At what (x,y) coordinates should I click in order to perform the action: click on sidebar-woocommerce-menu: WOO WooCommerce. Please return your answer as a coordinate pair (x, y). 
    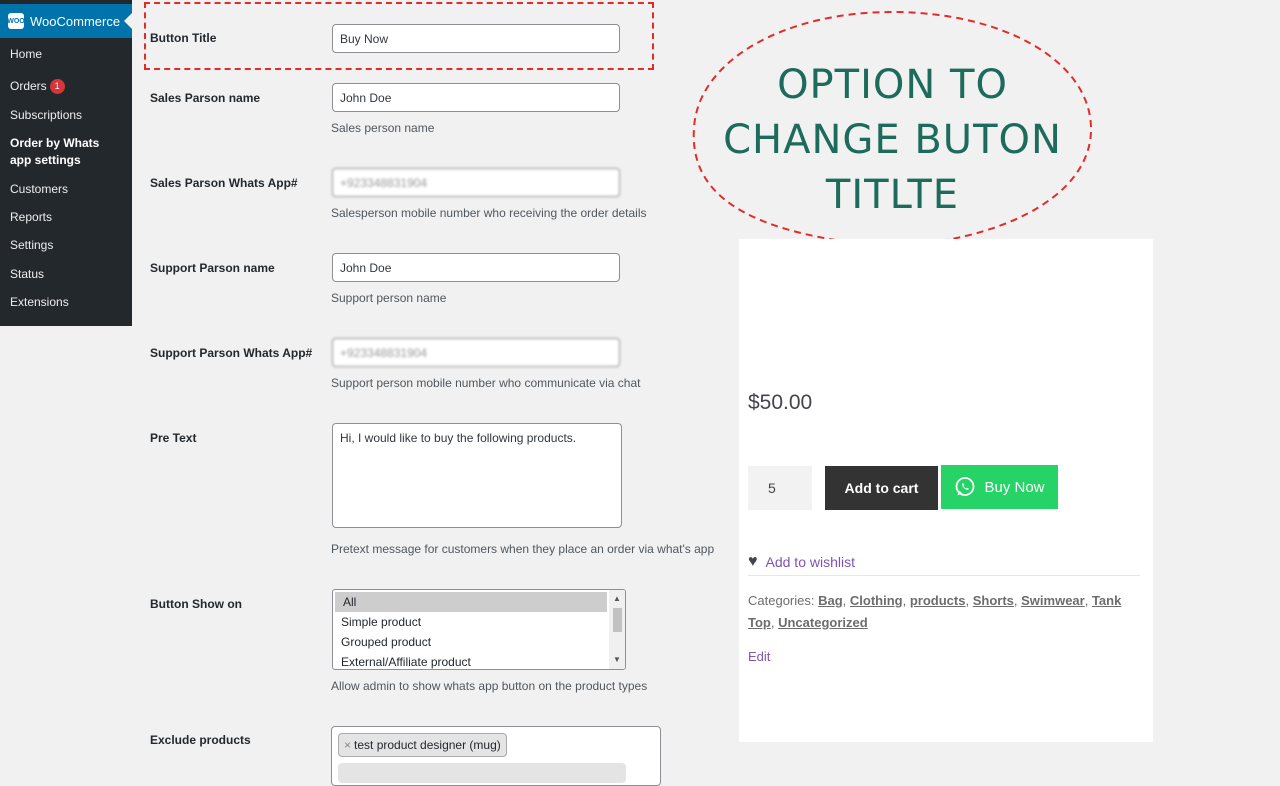
    Looking at the image, I should click on (66, 21).